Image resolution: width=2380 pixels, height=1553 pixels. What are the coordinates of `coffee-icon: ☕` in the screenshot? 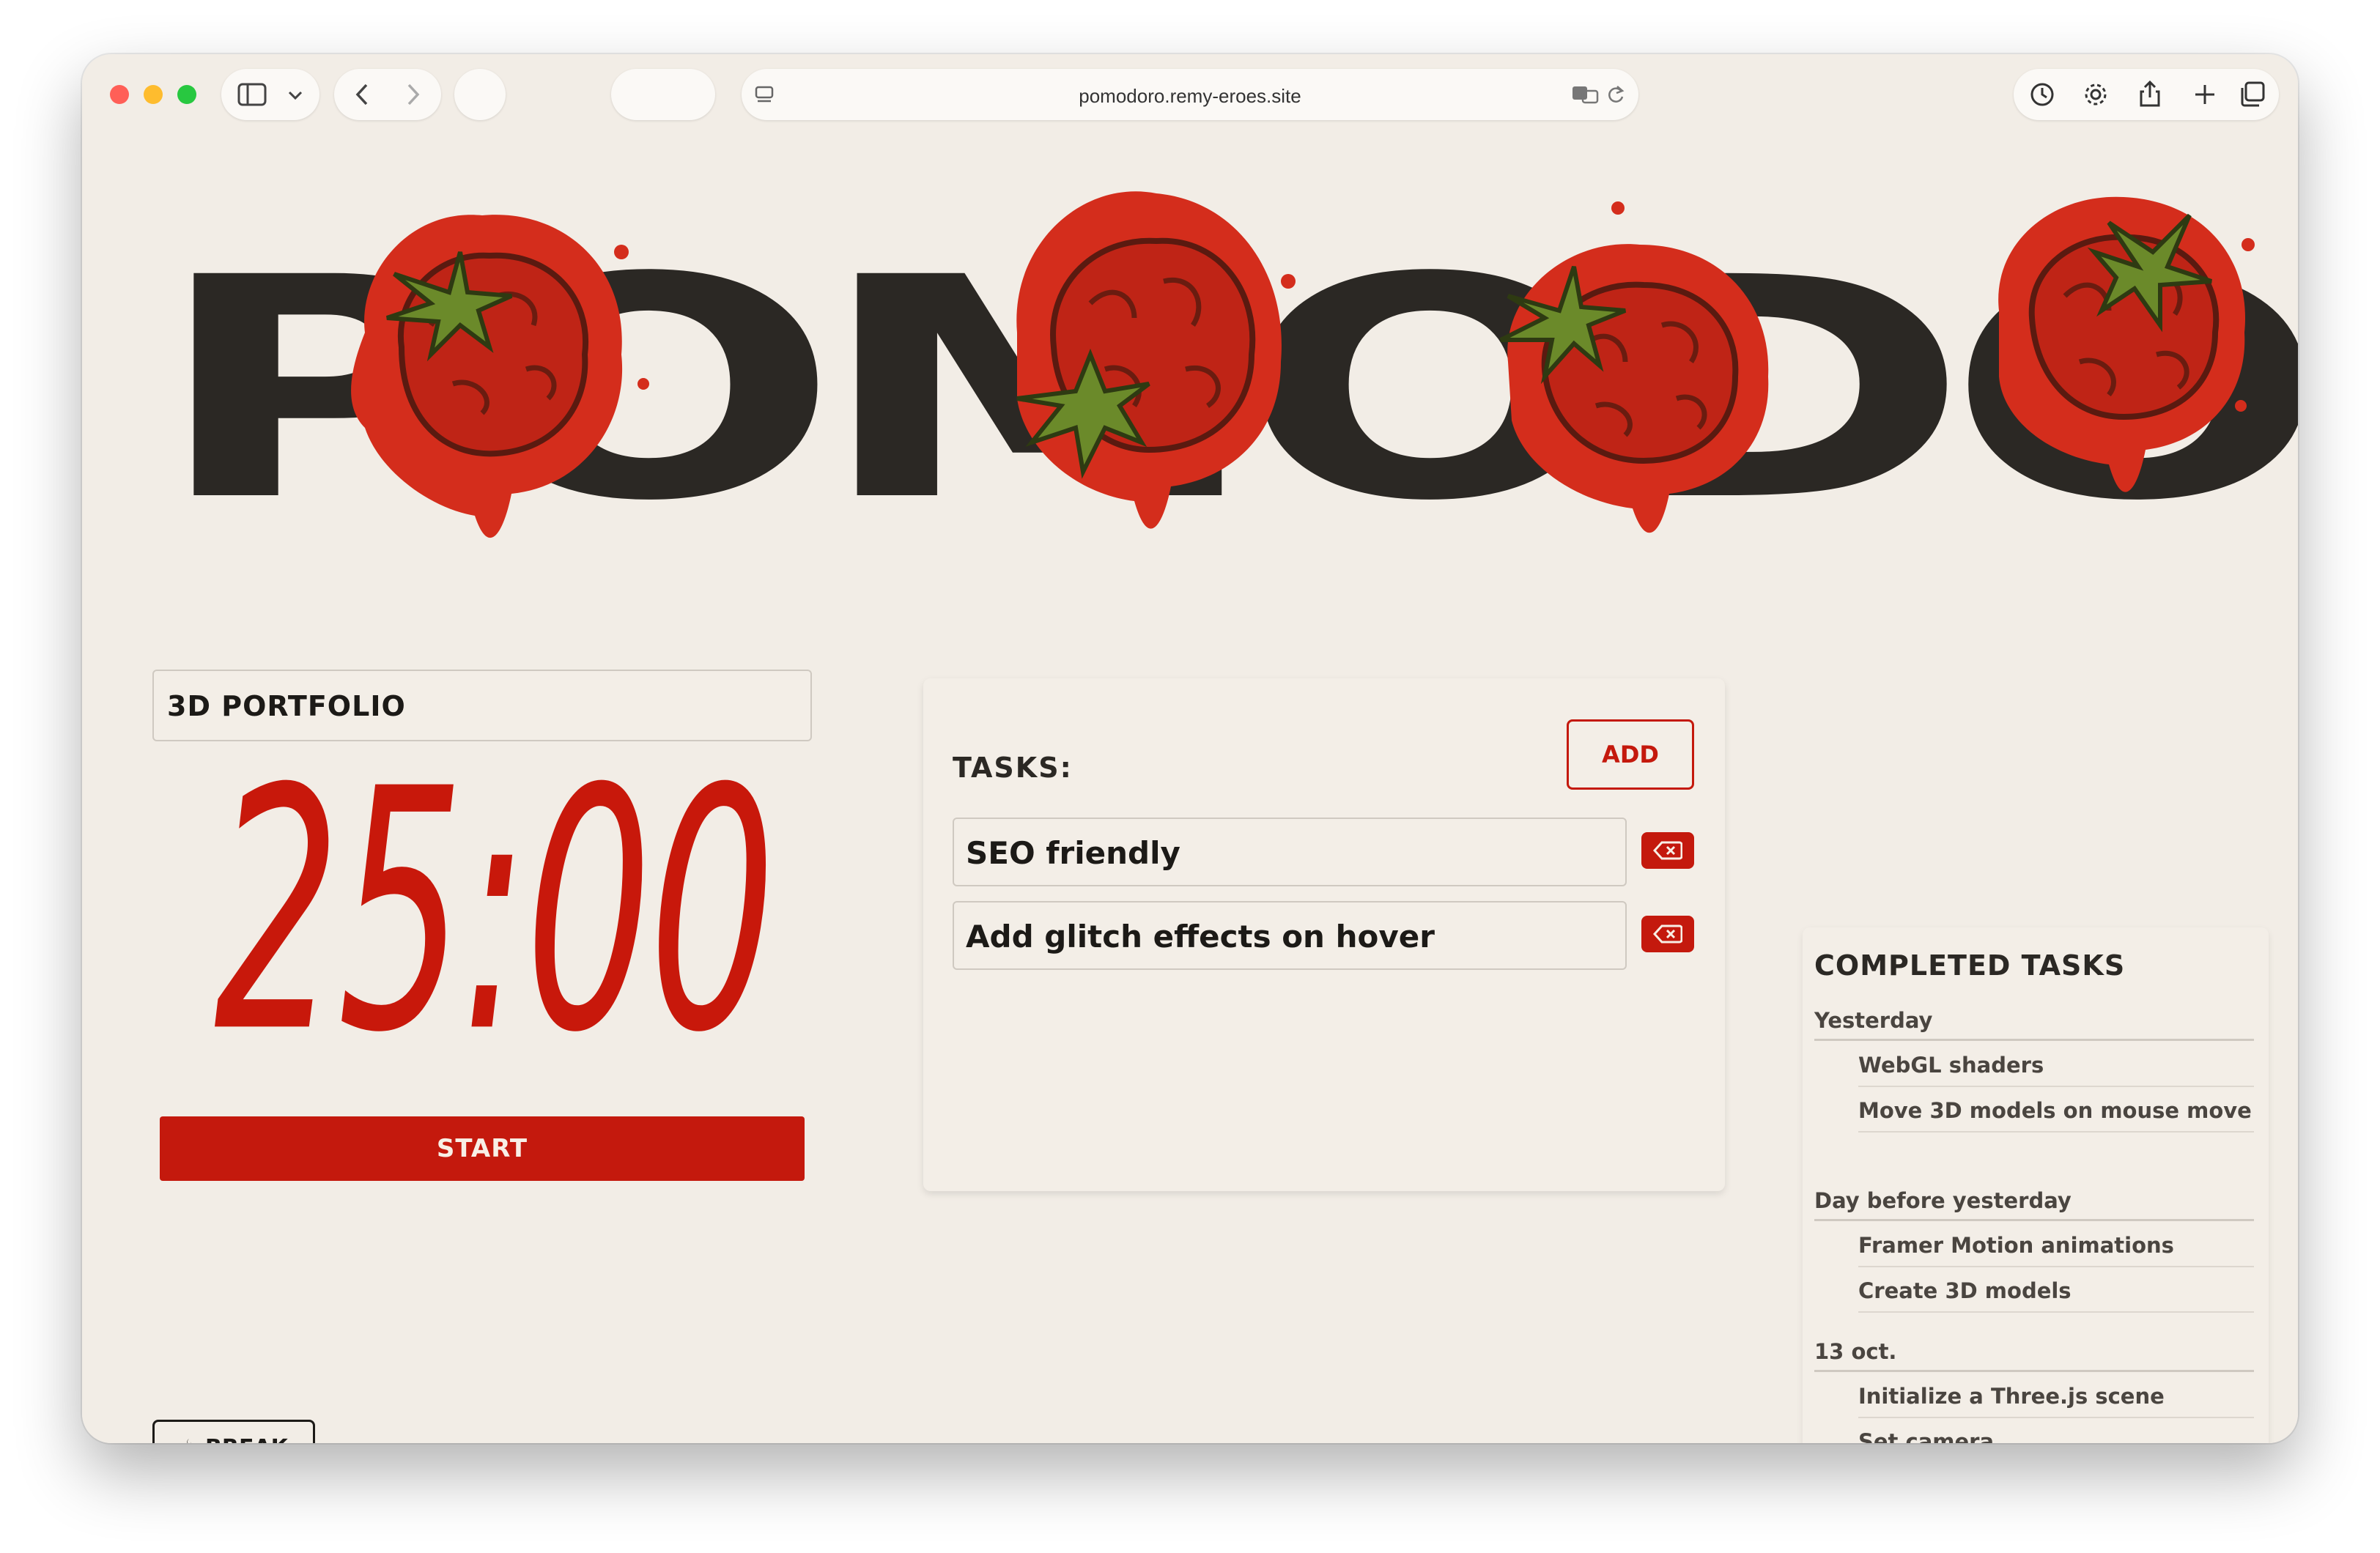 It's located at (189, 1440).